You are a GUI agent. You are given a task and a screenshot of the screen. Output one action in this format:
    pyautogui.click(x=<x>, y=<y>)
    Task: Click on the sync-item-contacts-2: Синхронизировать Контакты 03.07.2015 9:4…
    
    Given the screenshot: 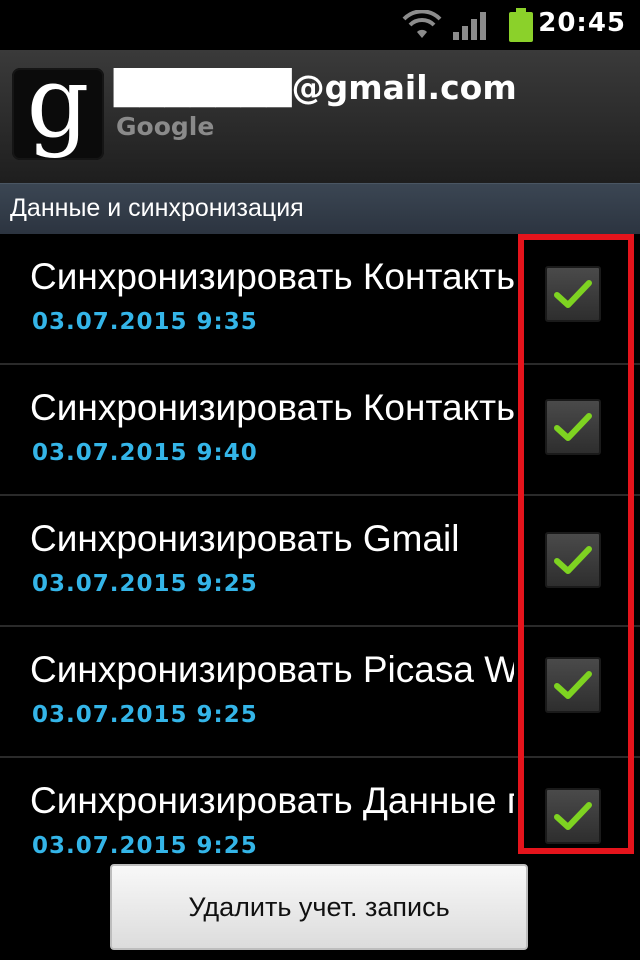 What is the action you would take?
    pyautogui.click(x=320, y=430)
    